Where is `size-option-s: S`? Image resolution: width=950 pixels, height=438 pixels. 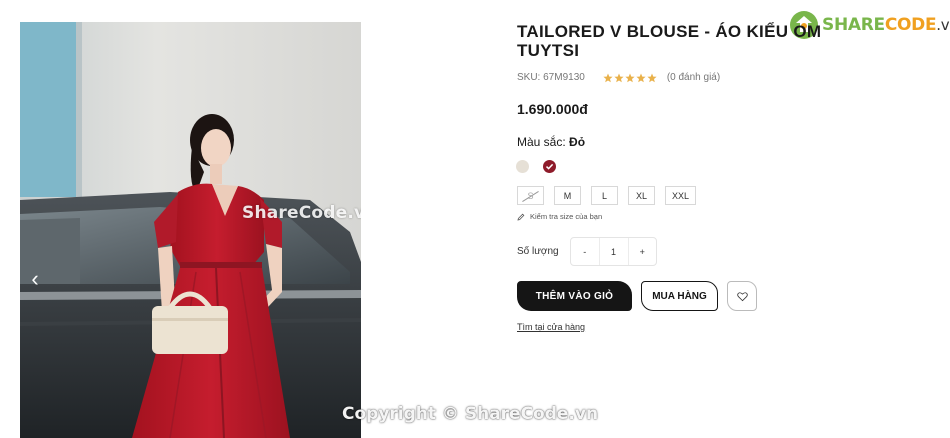 size-option-s: S is located at coordinates (530, 195).